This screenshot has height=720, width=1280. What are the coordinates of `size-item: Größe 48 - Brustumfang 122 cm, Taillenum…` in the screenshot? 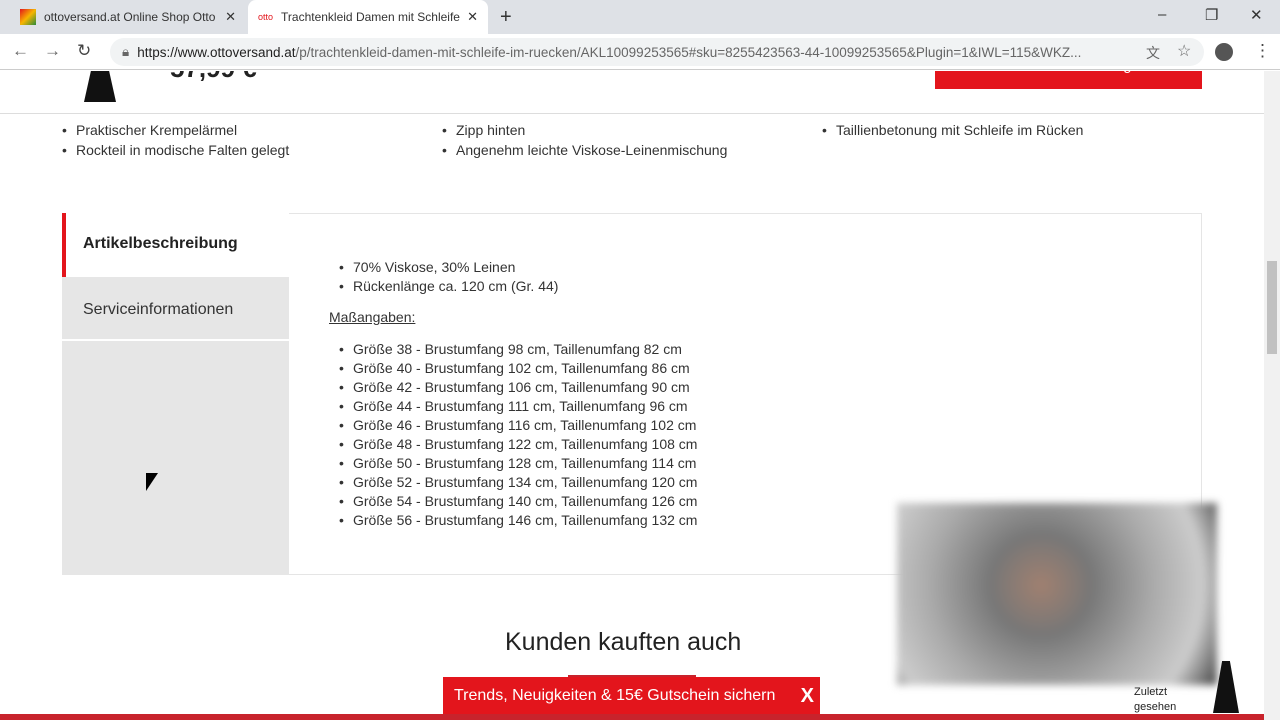 It's located at (518, 444).